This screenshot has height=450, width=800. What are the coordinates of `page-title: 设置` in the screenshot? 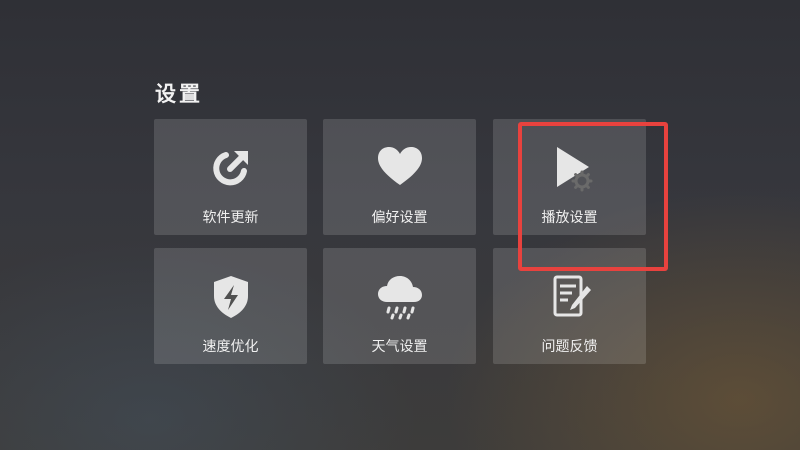 It's located at (179, 94).